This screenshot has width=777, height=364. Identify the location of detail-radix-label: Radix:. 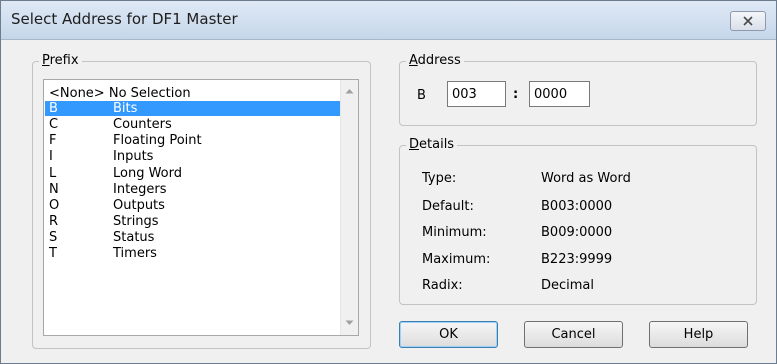
(442, 285).